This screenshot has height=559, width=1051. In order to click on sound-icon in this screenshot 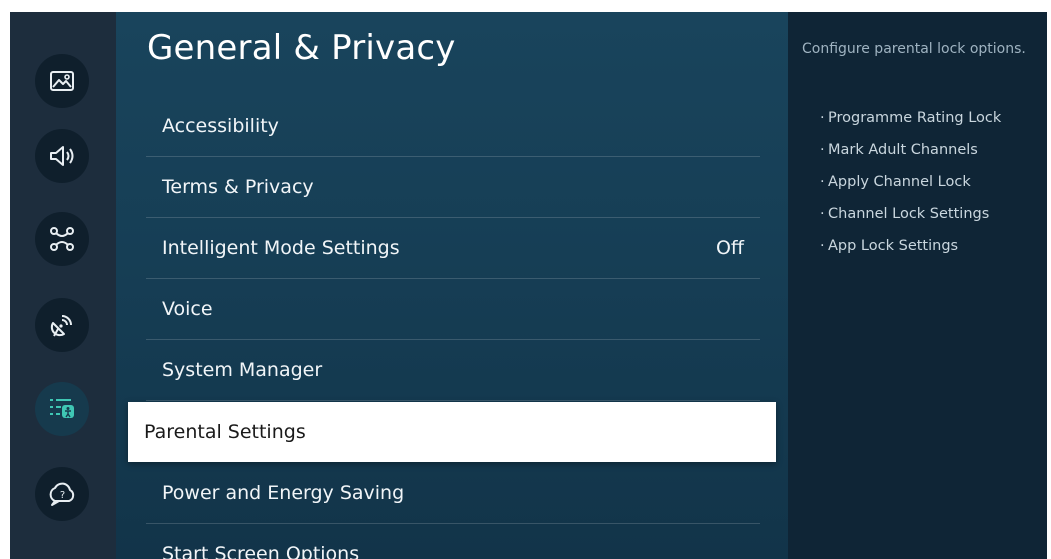, I will do `click(62, 156)`.